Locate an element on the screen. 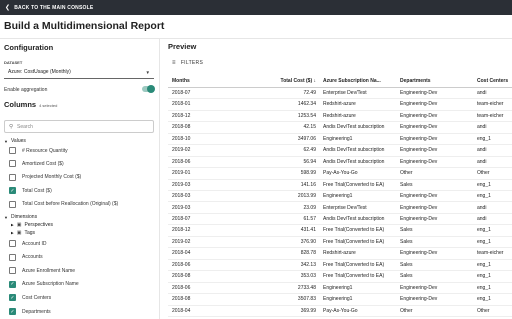 This screenshot has width=512, height=319. header-total-cost: Total Cost ($) ↓ is located at coordinates (282, 81).